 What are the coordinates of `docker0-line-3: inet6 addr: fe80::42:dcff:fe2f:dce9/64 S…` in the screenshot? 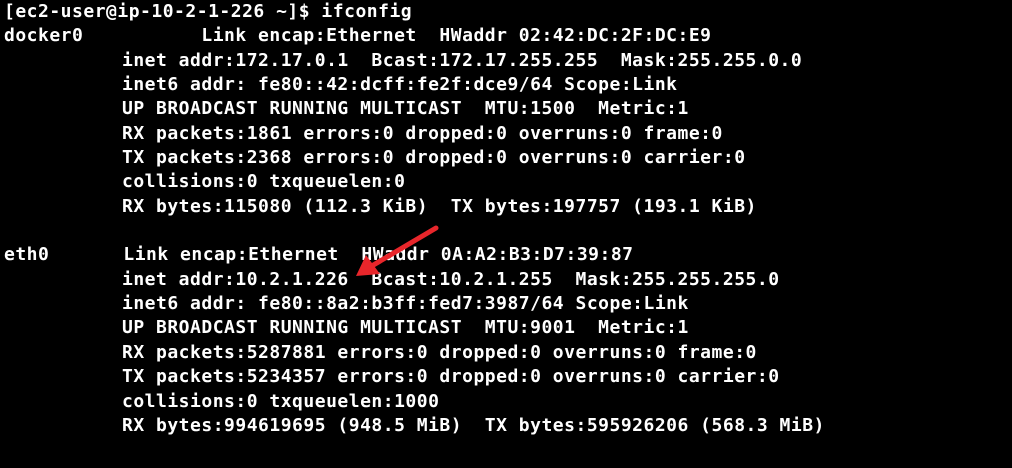 It's located at (508, 85).